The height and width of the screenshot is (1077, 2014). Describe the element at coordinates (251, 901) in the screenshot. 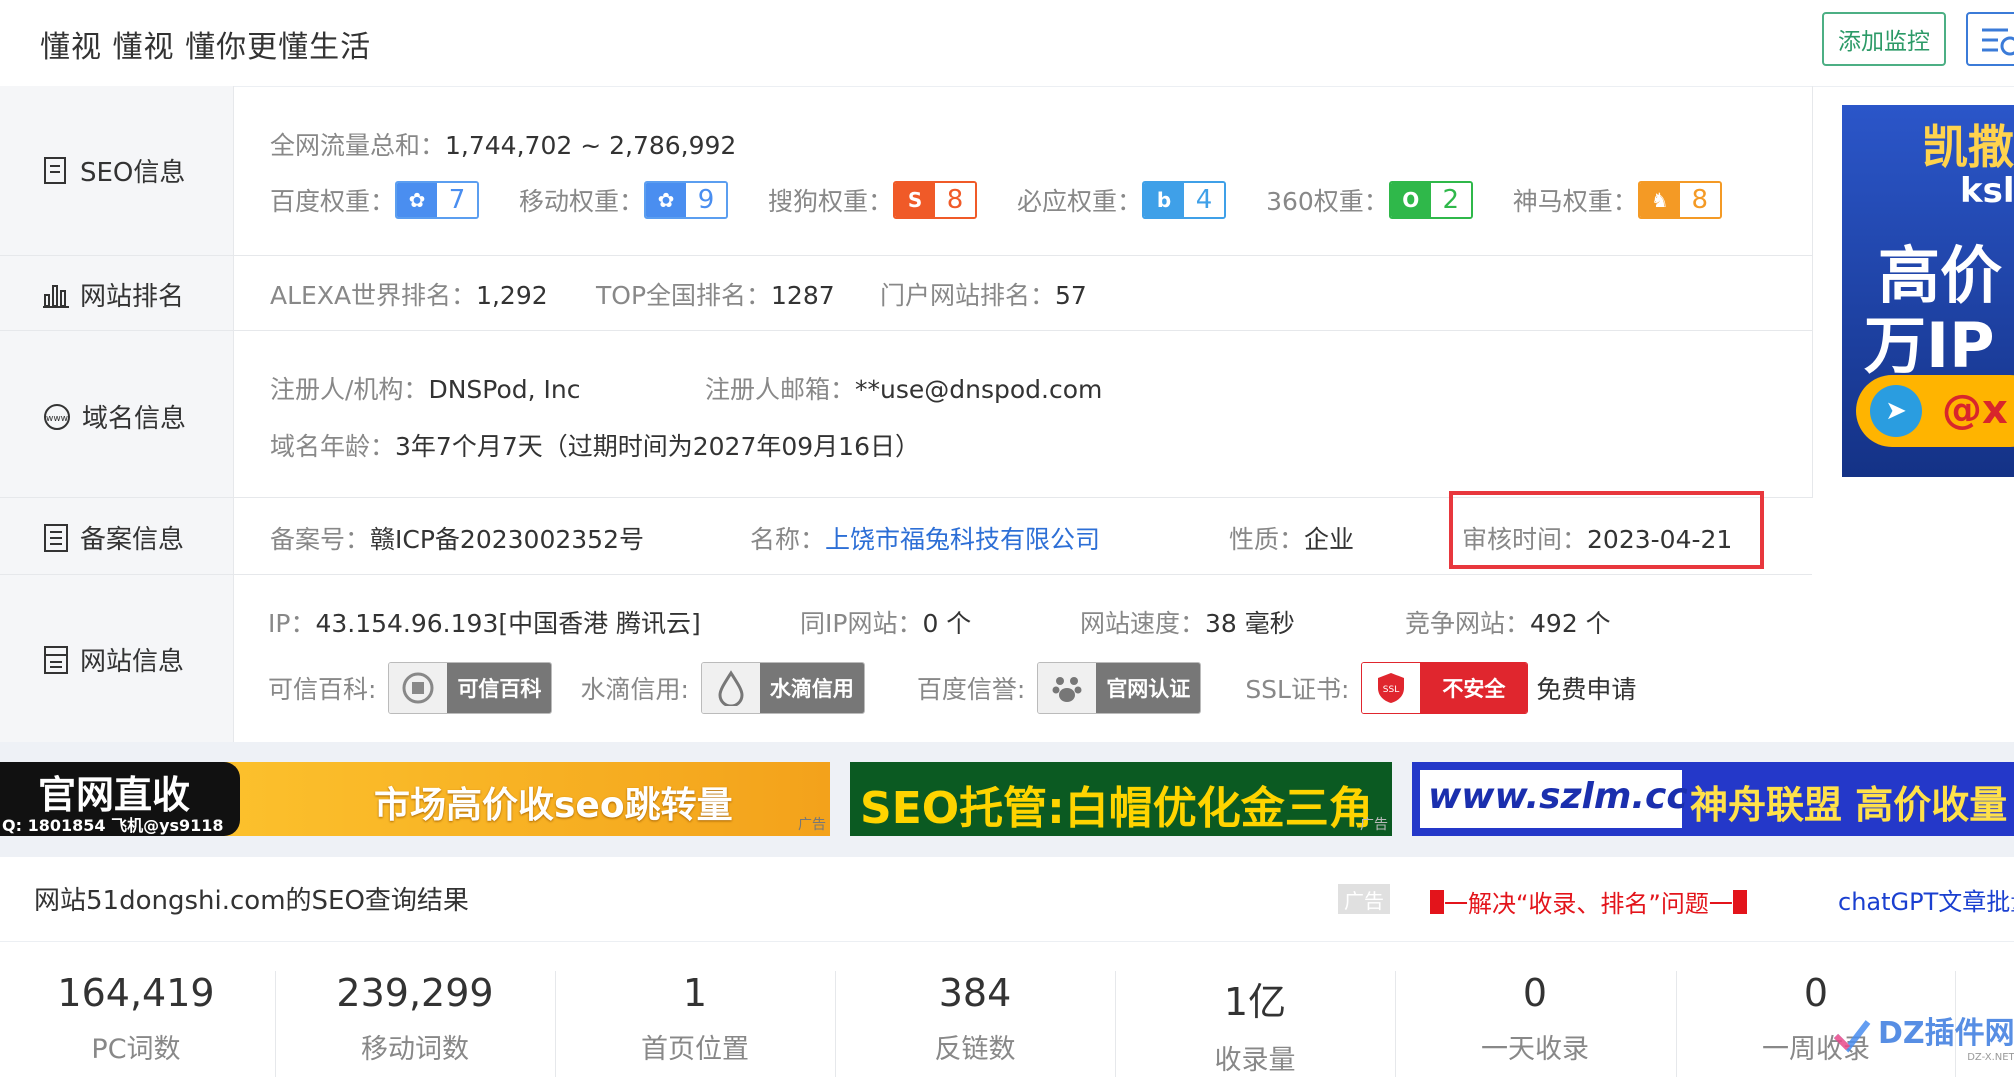

I see `result-title: 网站51dongshi.com的SEO查询结果` at that location.